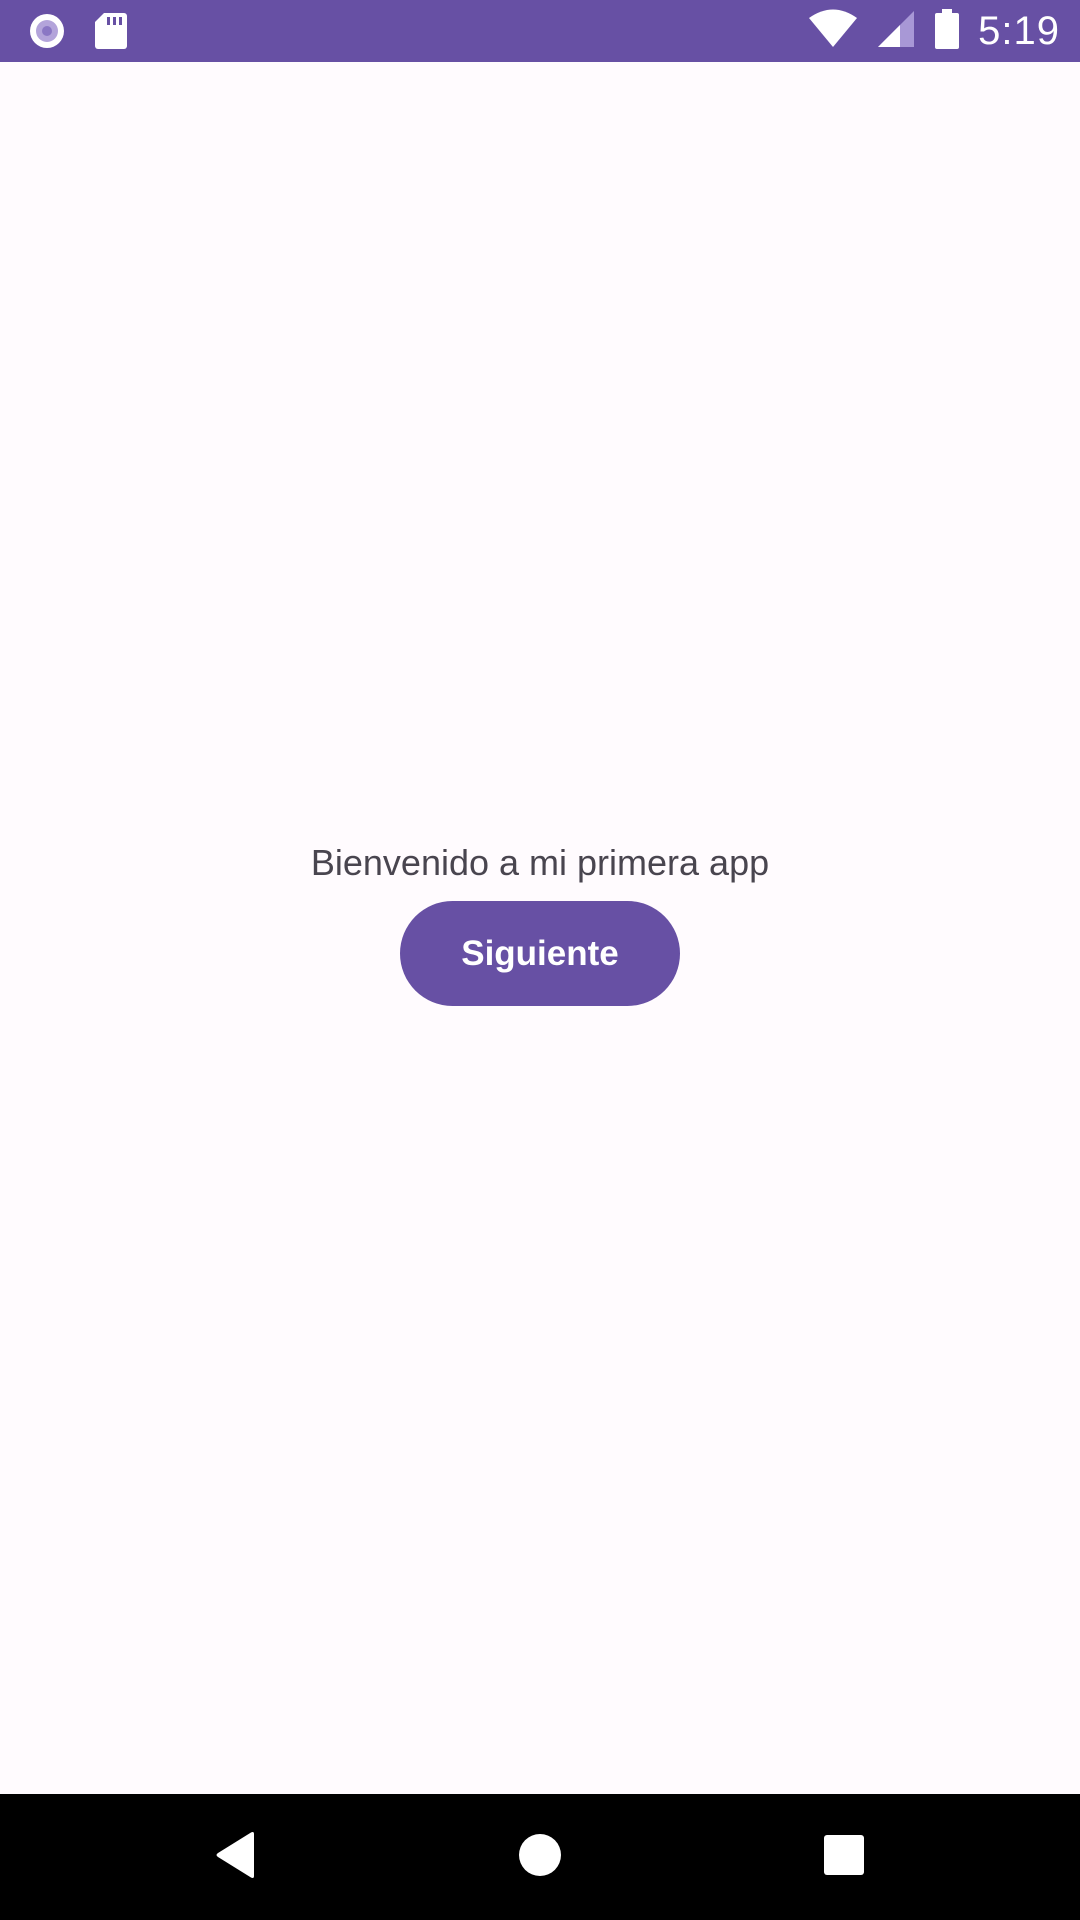 The height and width of the screenshot is (1920, 1080). I want to click on next-button: Siguiente, so click(540, 953).